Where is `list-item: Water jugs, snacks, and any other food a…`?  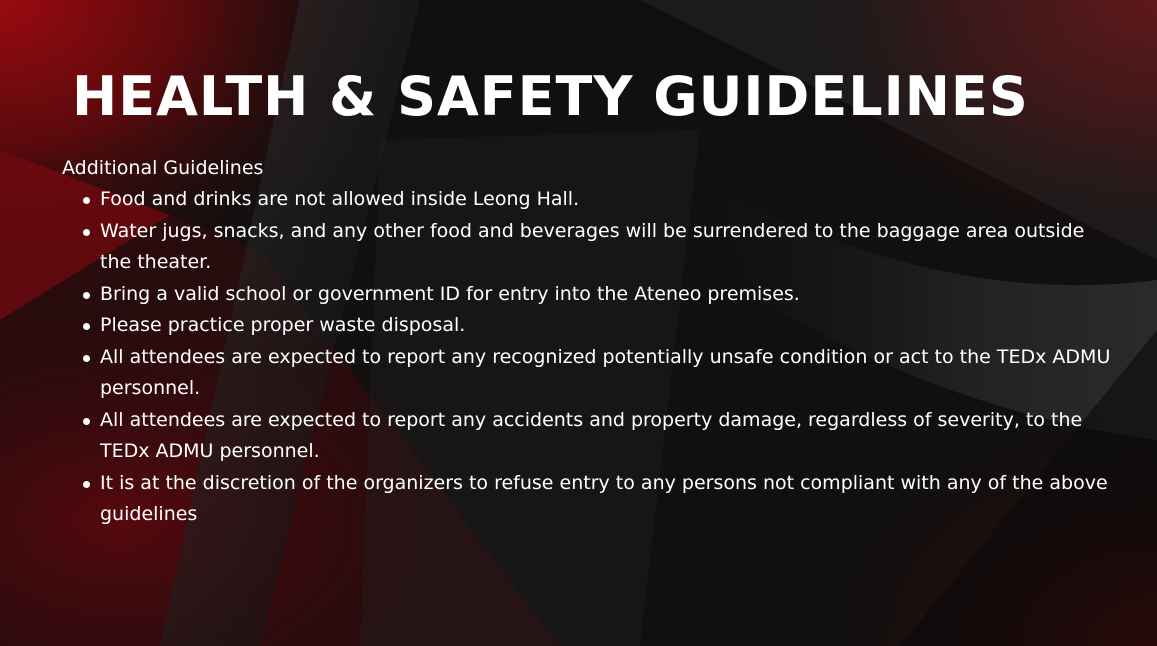
list-item: Water jugs, snacks, and any other food a… is located at coordinates (587, 247).